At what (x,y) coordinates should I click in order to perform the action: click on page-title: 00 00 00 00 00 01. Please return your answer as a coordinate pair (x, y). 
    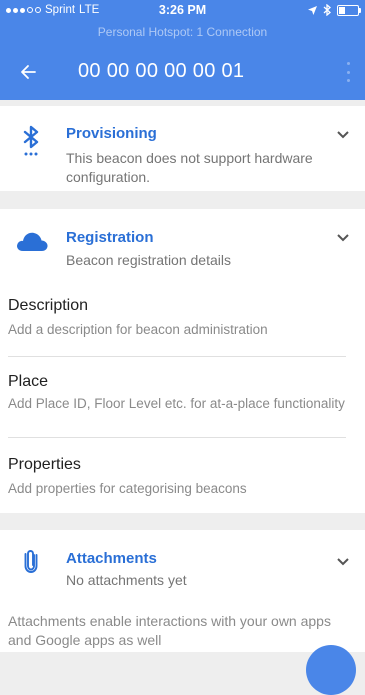
    Looking at the image, I should click on (161, 71).